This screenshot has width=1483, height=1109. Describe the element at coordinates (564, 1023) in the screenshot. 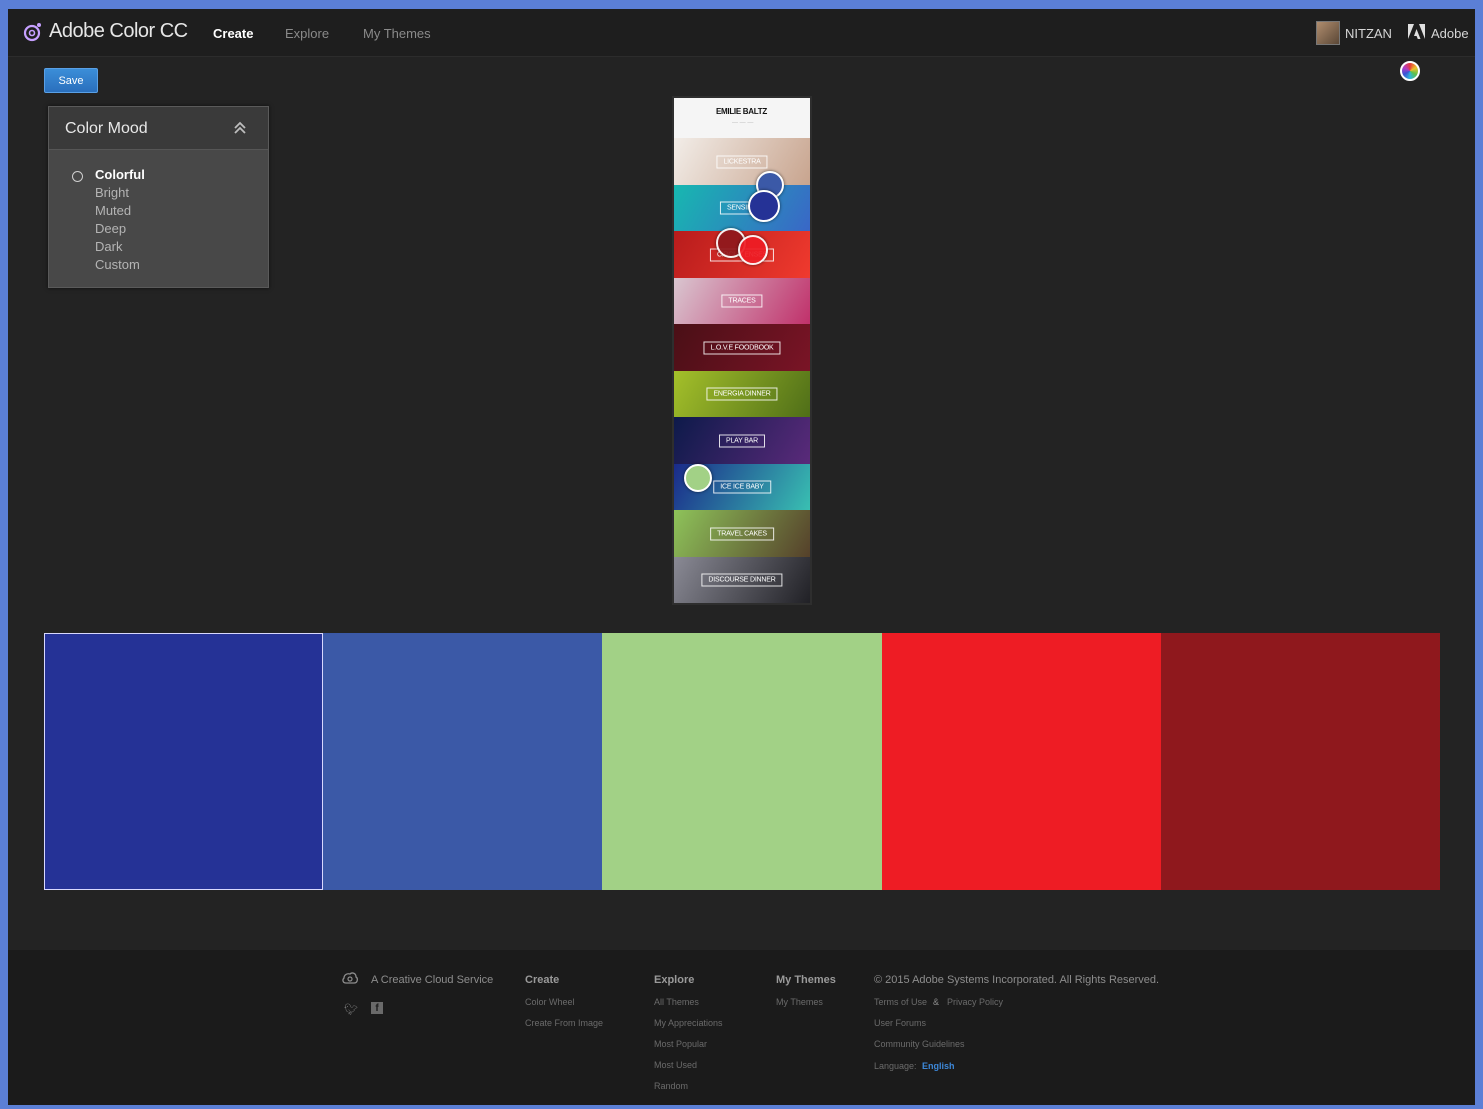

I see `footer-link-create-from-image: Create From Image` at that location.